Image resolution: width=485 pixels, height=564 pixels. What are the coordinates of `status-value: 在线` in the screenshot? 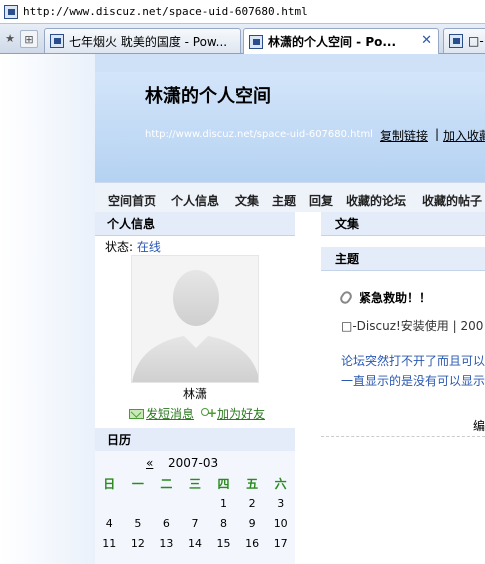 It's located at (148, 247).